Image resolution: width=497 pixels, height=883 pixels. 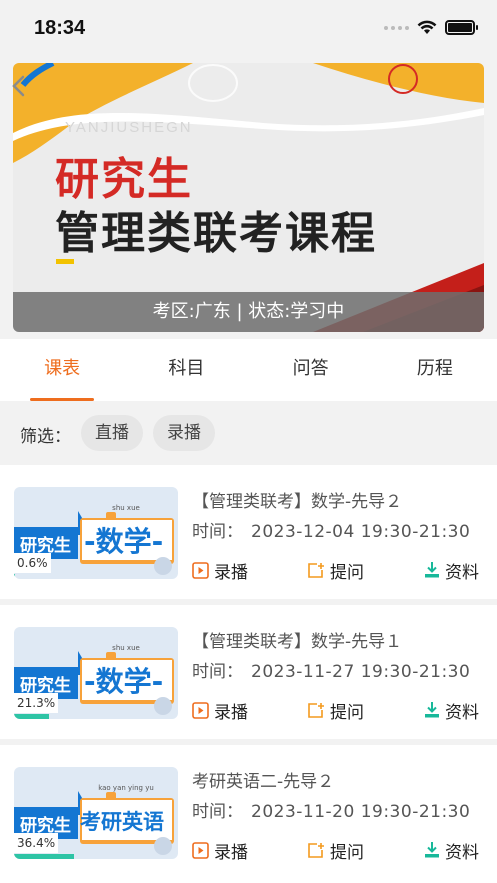 I want to click on back-arrow-icon, so click(x=19, y=86).